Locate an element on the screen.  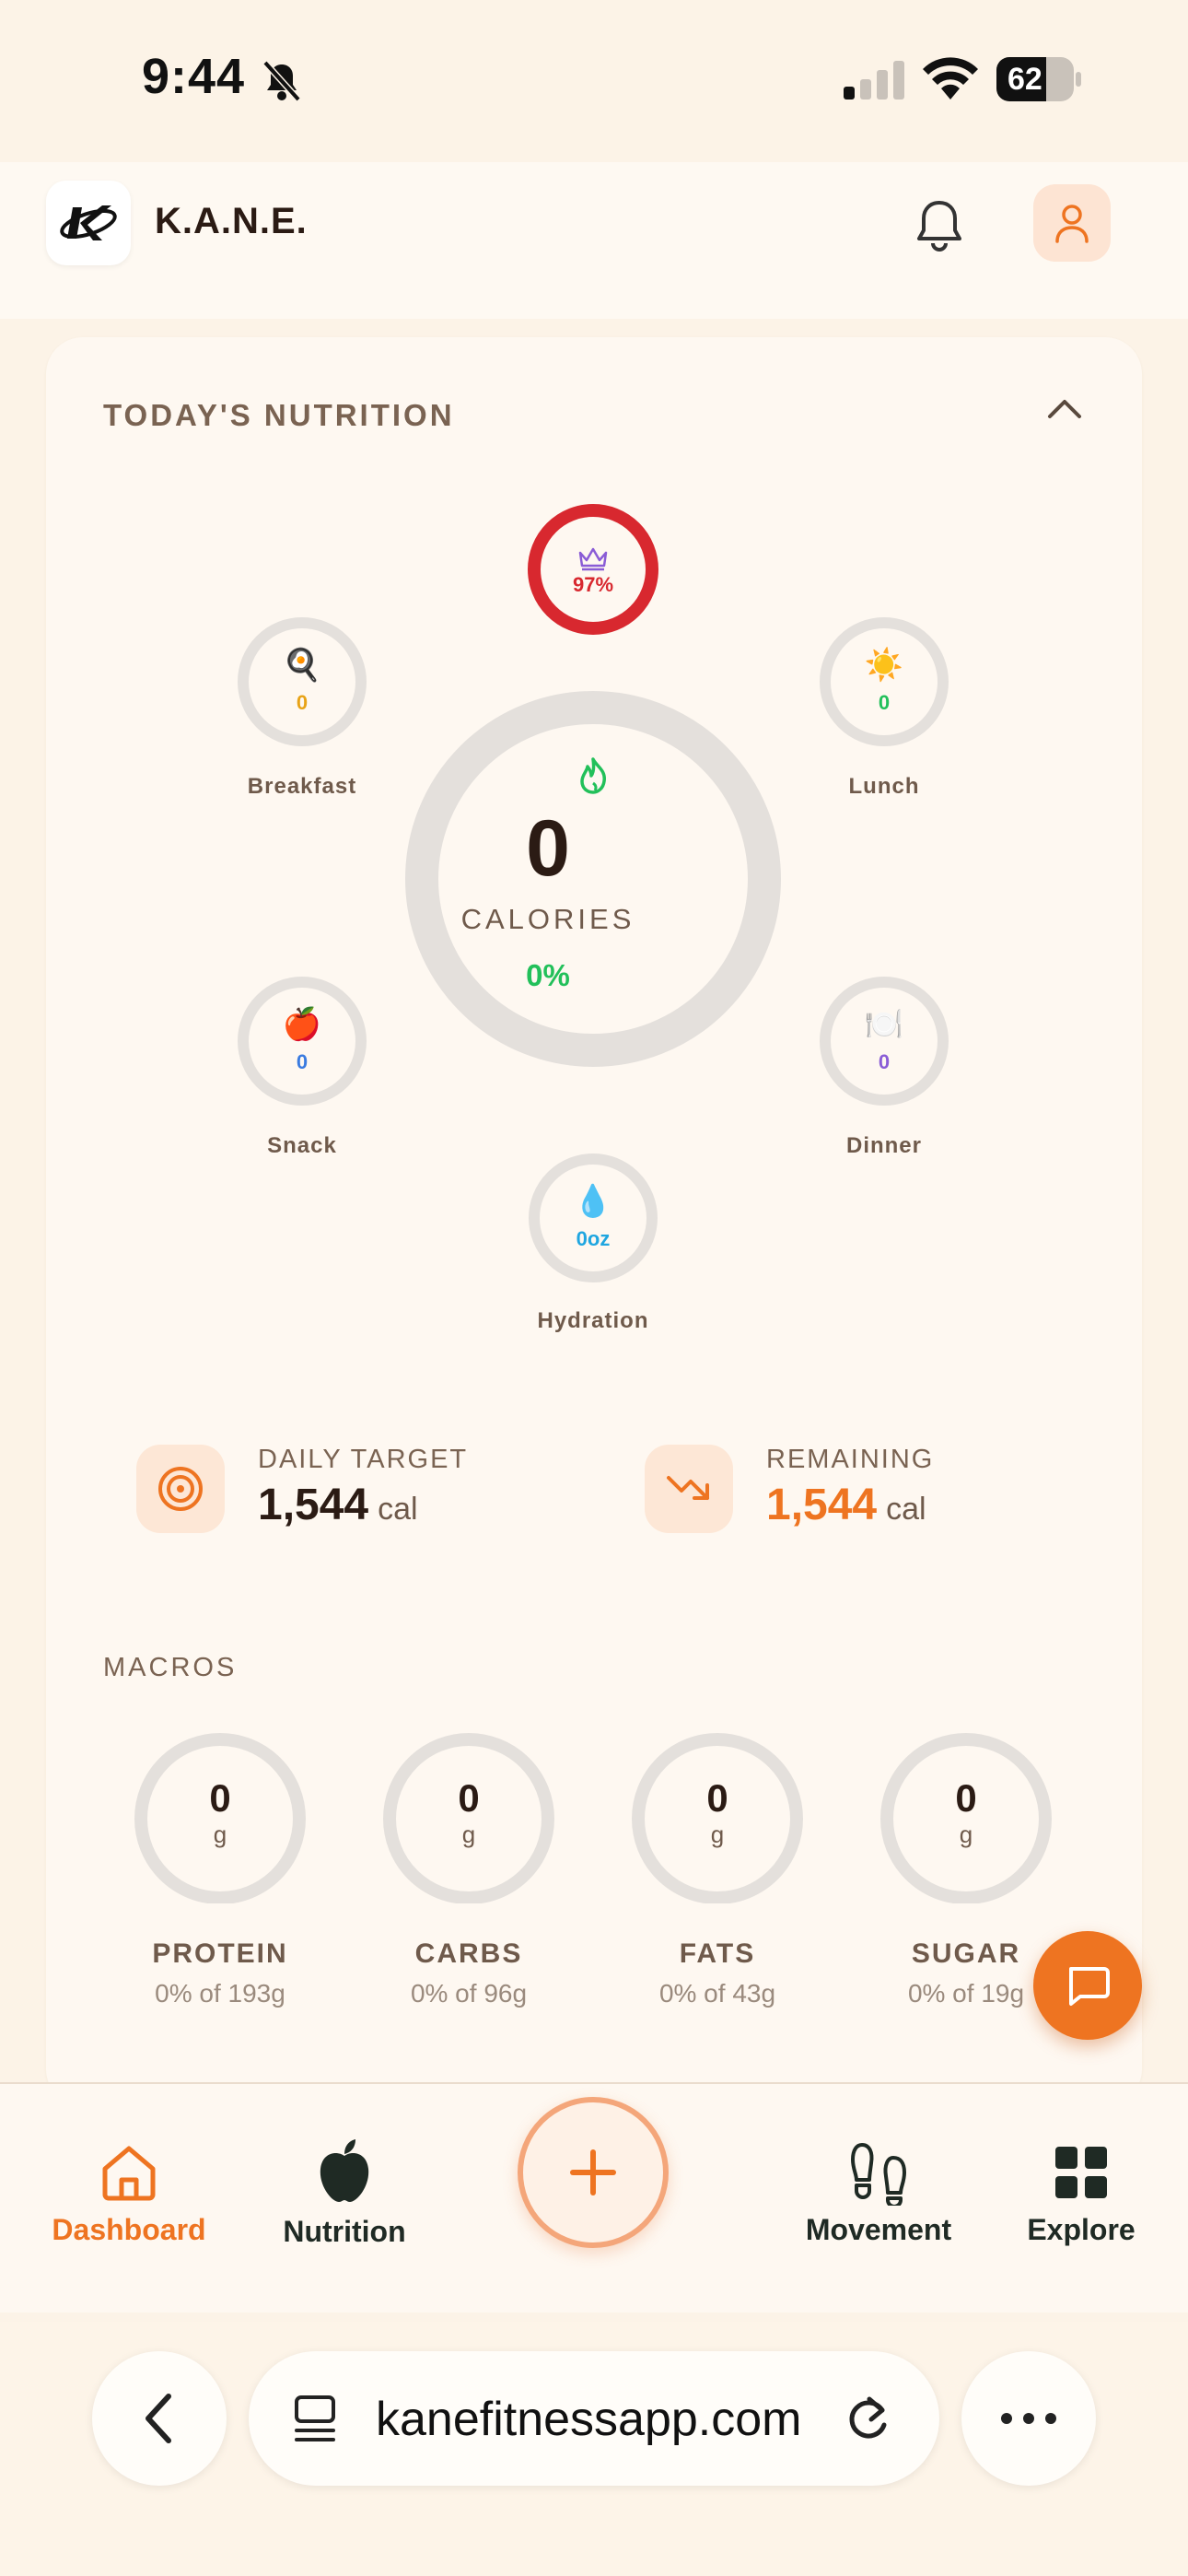
notifications-button is located at coordinates (939, 225).